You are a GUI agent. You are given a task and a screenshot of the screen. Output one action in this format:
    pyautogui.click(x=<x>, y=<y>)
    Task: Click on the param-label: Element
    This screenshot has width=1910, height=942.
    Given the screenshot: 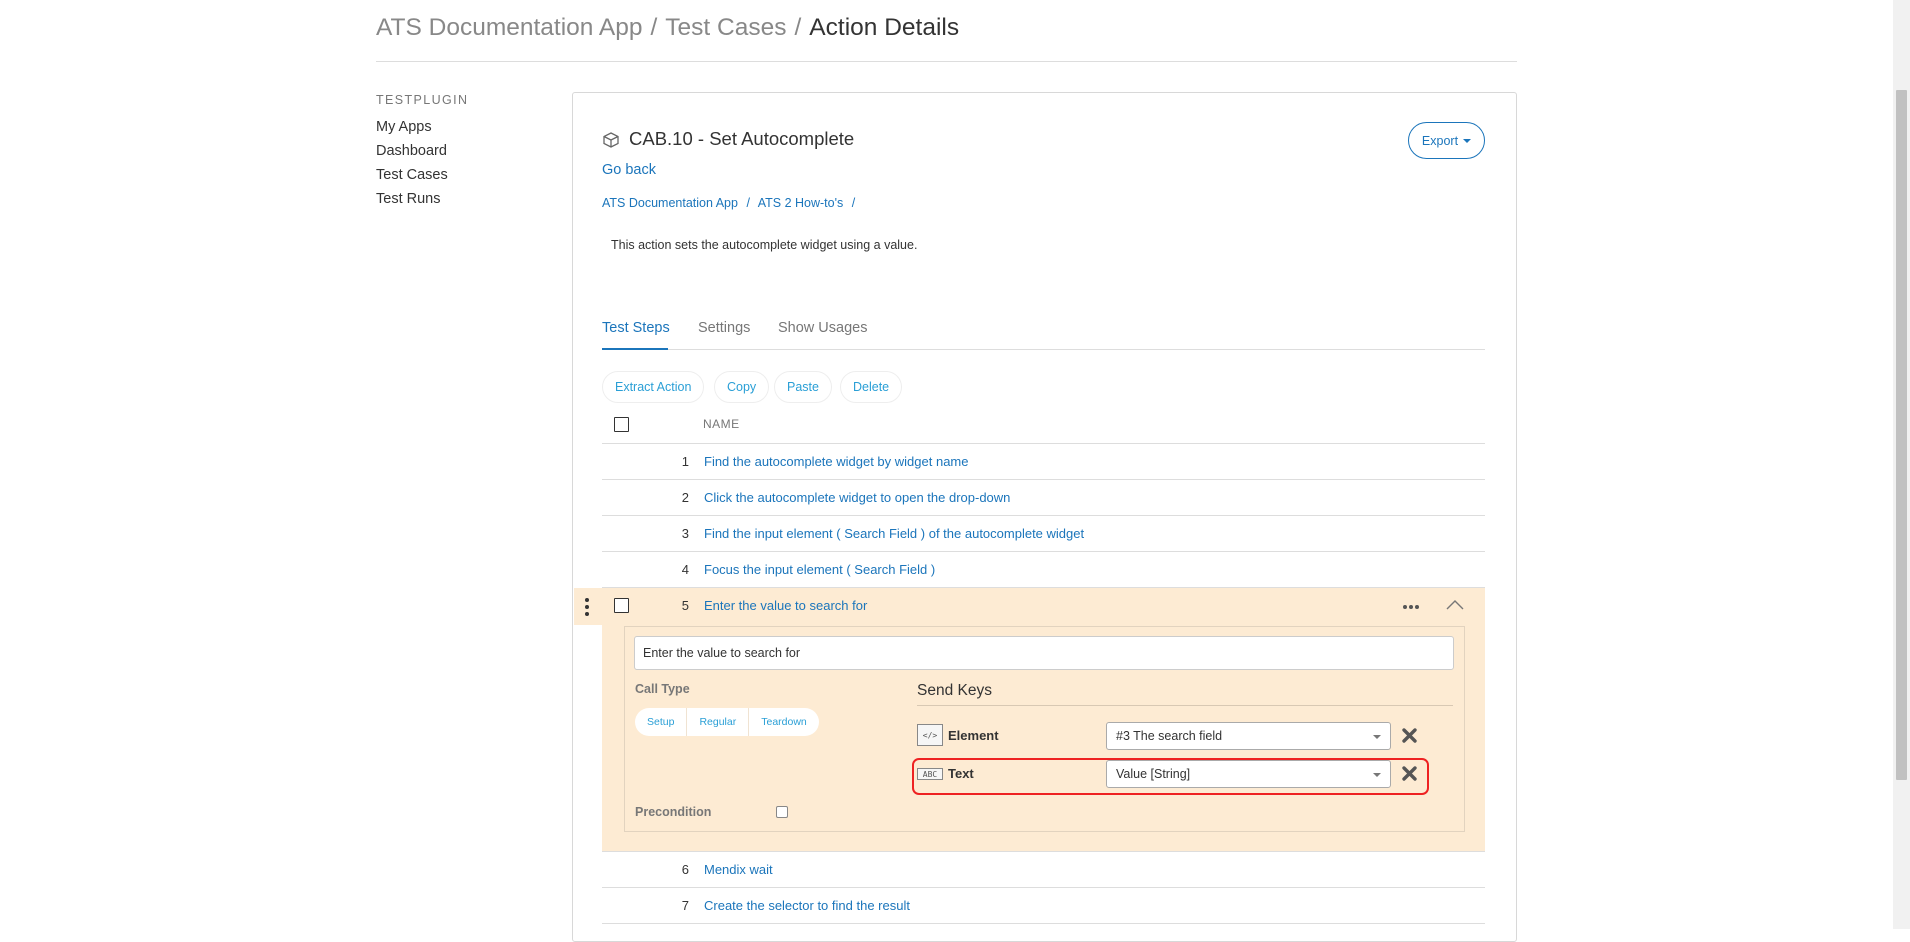 What is the action you would take?
    pyautogui.click(x=973, y=735)
    